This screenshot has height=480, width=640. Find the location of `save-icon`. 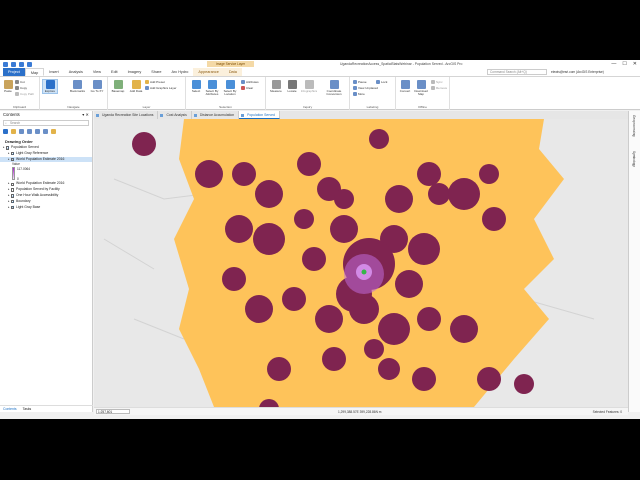

save-icon is located at coordinates (13, 64).